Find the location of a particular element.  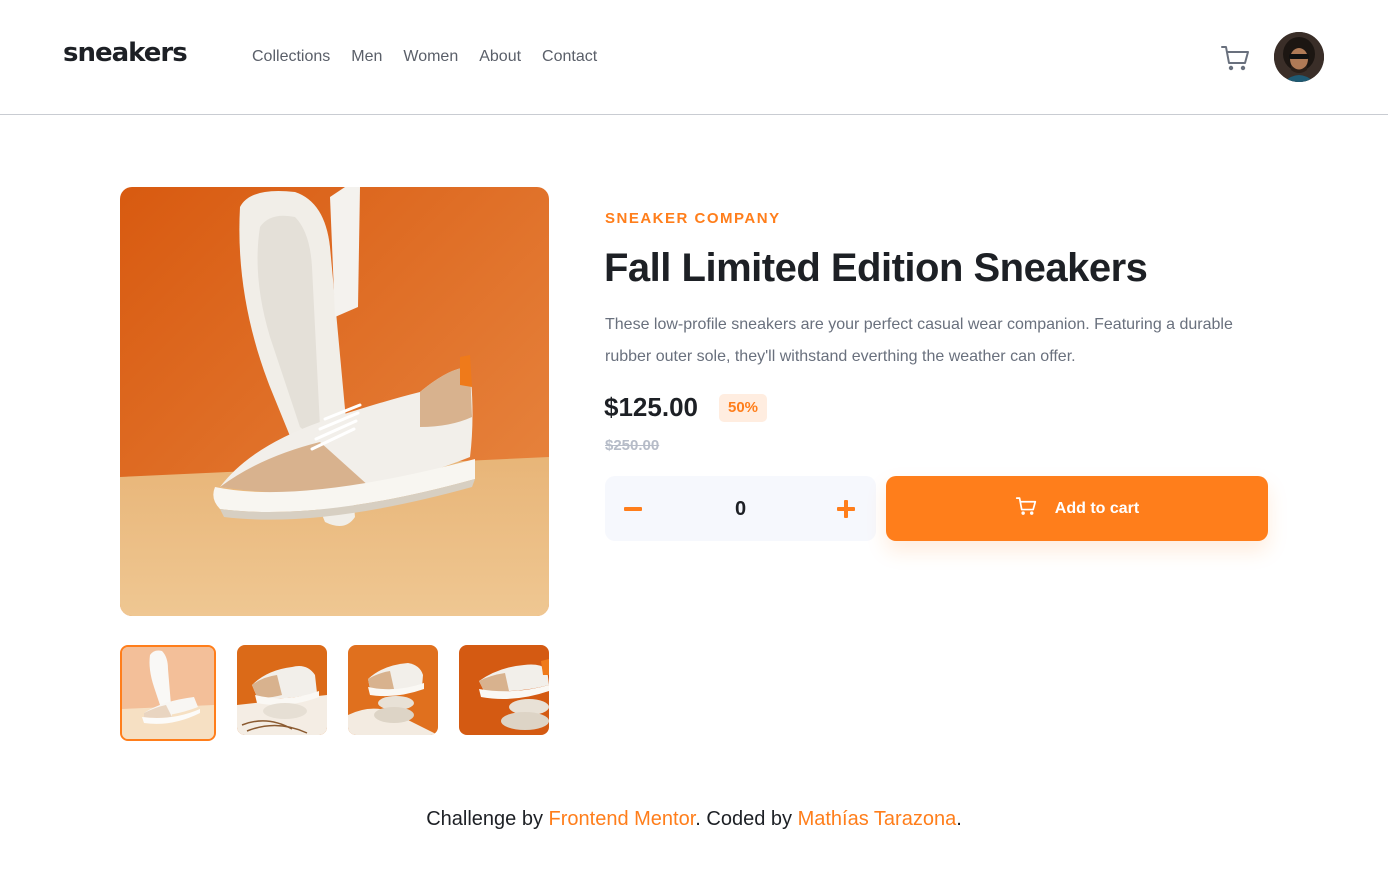

nav-women: Women is located at coordinates (430, 57).